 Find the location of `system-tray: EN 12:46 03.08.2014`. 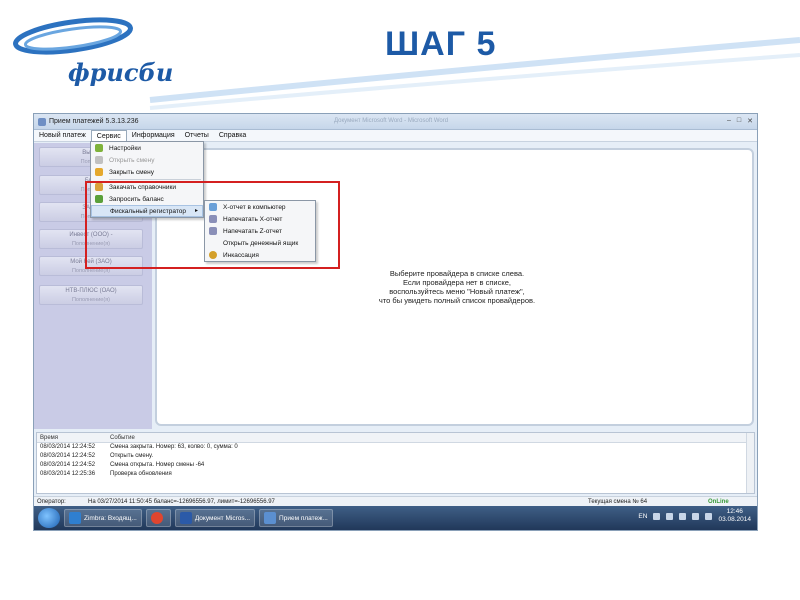

system-tray: EN 12:46 03.08.2014 is located at coordinates (694, 516).